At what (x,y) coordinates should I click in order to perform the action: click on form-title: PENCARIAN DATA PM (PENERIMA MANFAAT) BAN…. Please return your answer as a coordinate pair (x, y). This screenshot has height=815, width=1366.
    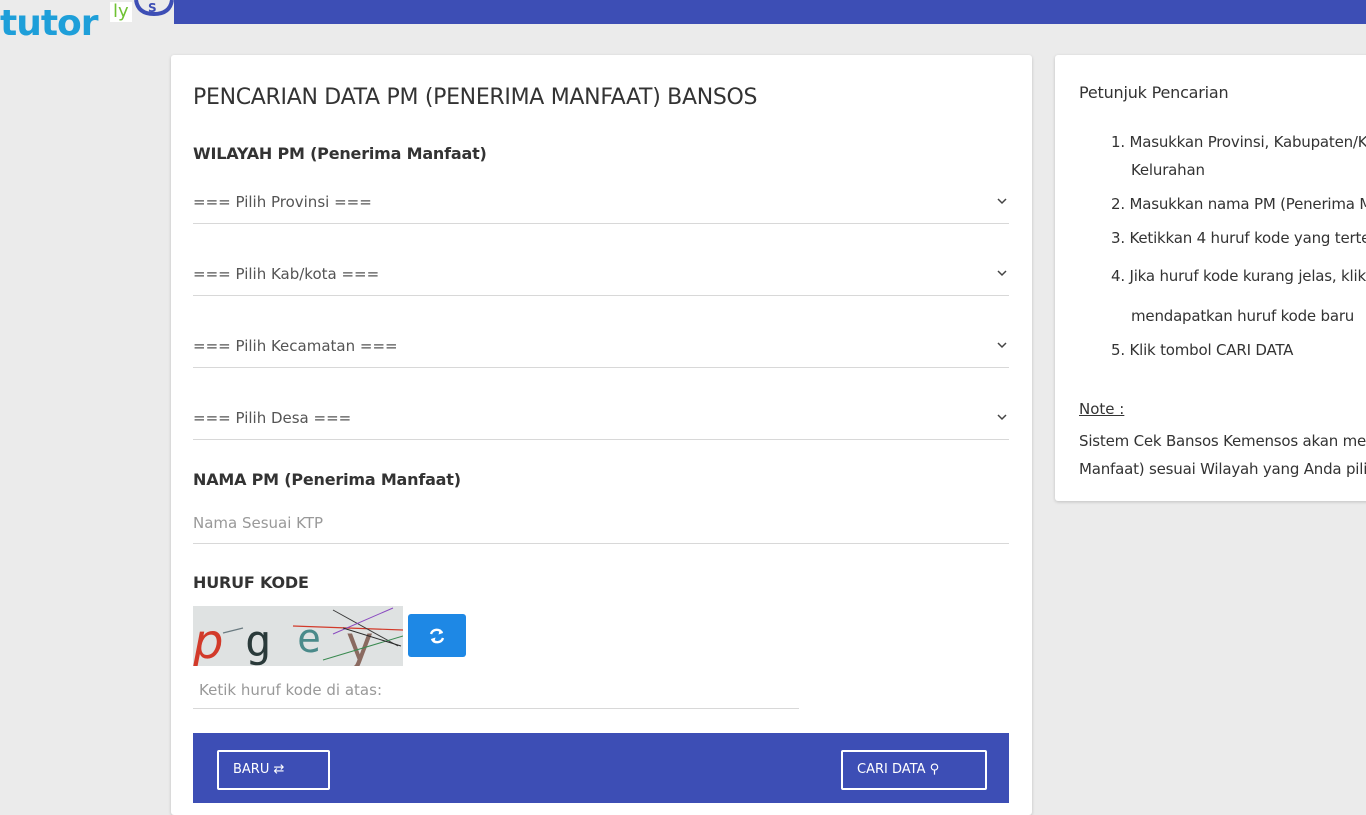
    Looking at the image, I should click on (475, 97).